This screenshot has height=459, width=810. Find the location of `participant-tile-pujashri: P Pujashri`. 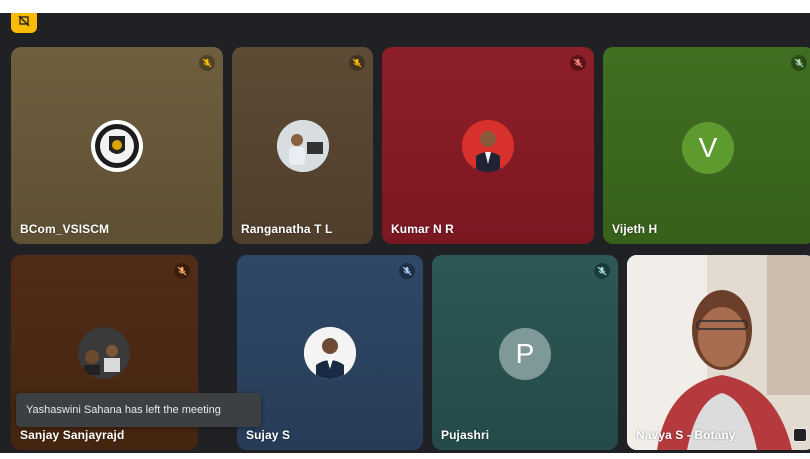

participant-tile-pujashri: P Pujashri is located at coordinates (525, 352).